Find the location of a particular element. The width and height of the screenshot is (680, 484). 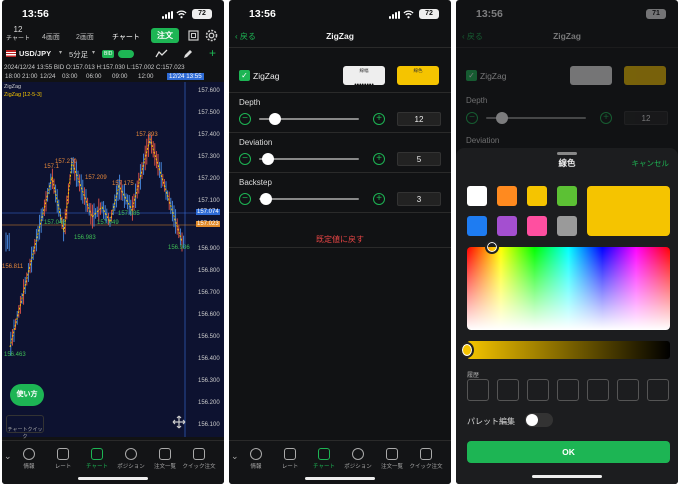

color-spectrum is located at coordinates (568, 288).